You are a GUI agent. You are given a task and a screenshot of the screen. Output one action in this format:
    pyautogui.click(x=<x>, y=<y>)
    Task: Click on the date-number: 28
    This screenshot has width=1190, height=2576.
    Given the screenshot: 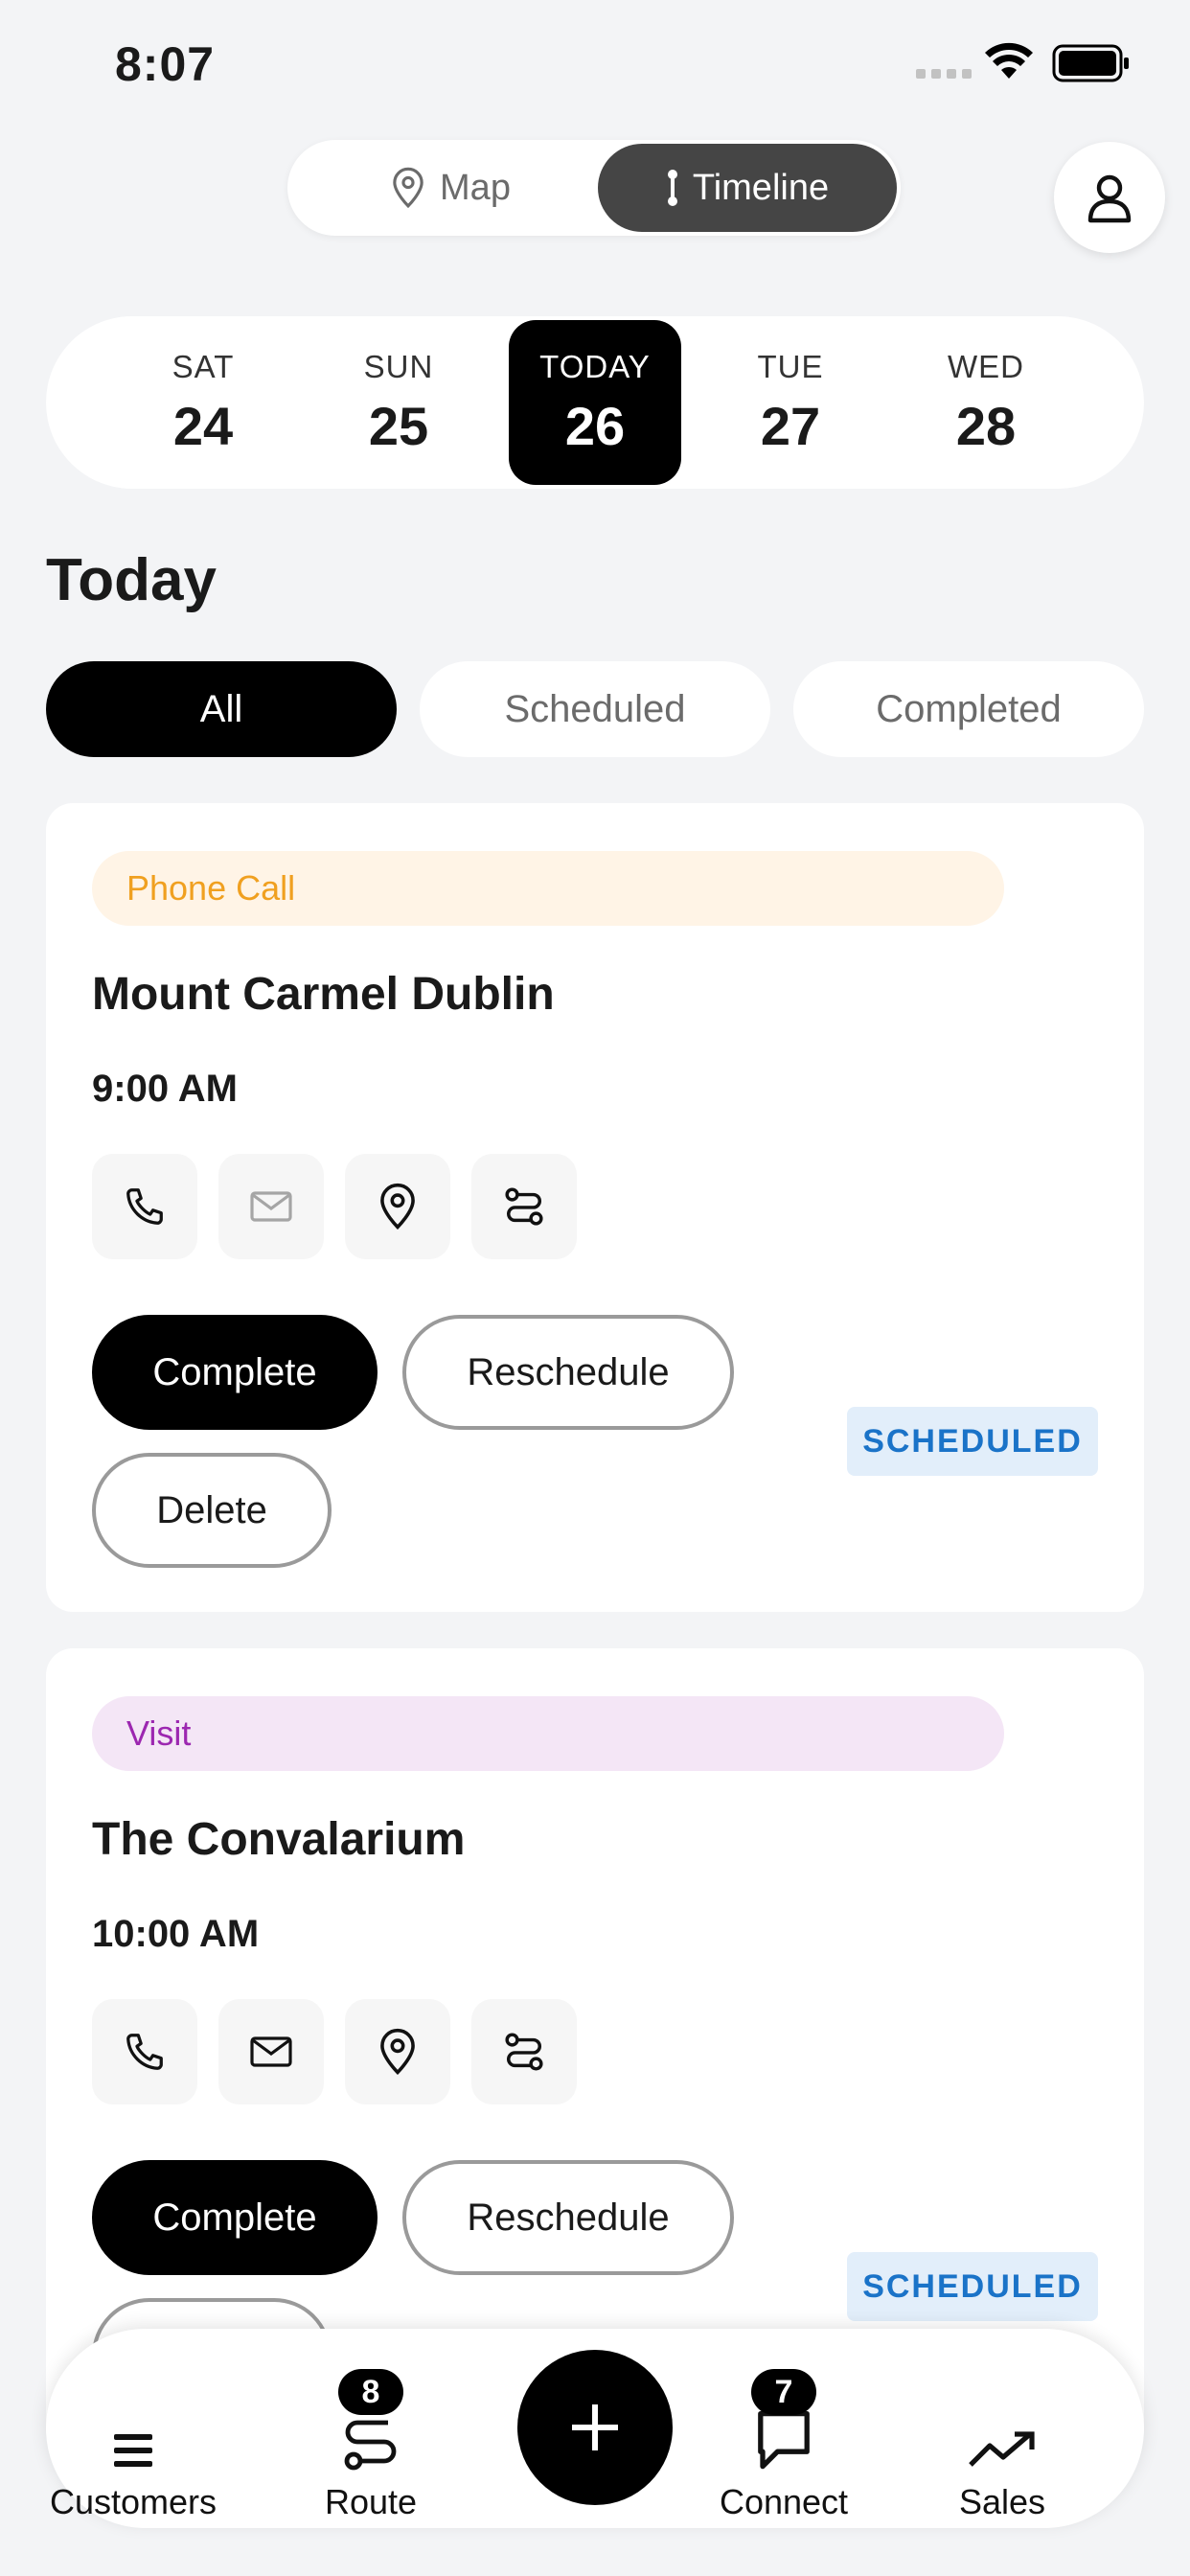 What is the action you would take?
    pyautogui.click(x=986, y=425)
    